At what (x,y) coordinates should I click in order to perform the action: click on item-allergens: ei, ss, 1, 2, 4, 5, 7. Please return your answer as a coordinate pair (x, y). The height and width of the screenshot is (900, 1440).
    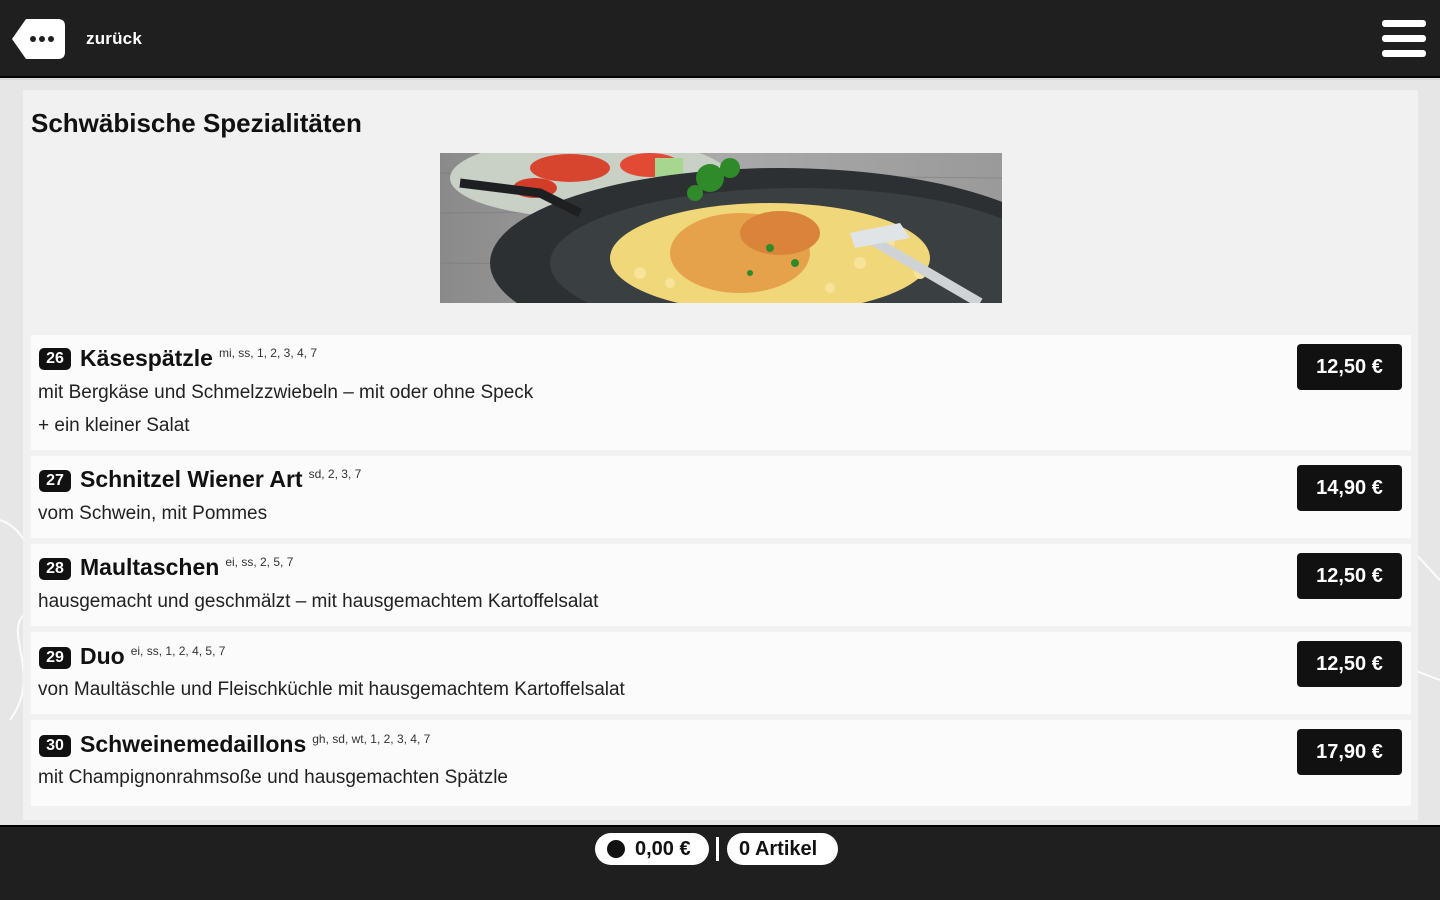
    Looking at the image, I should click on (178, 651).